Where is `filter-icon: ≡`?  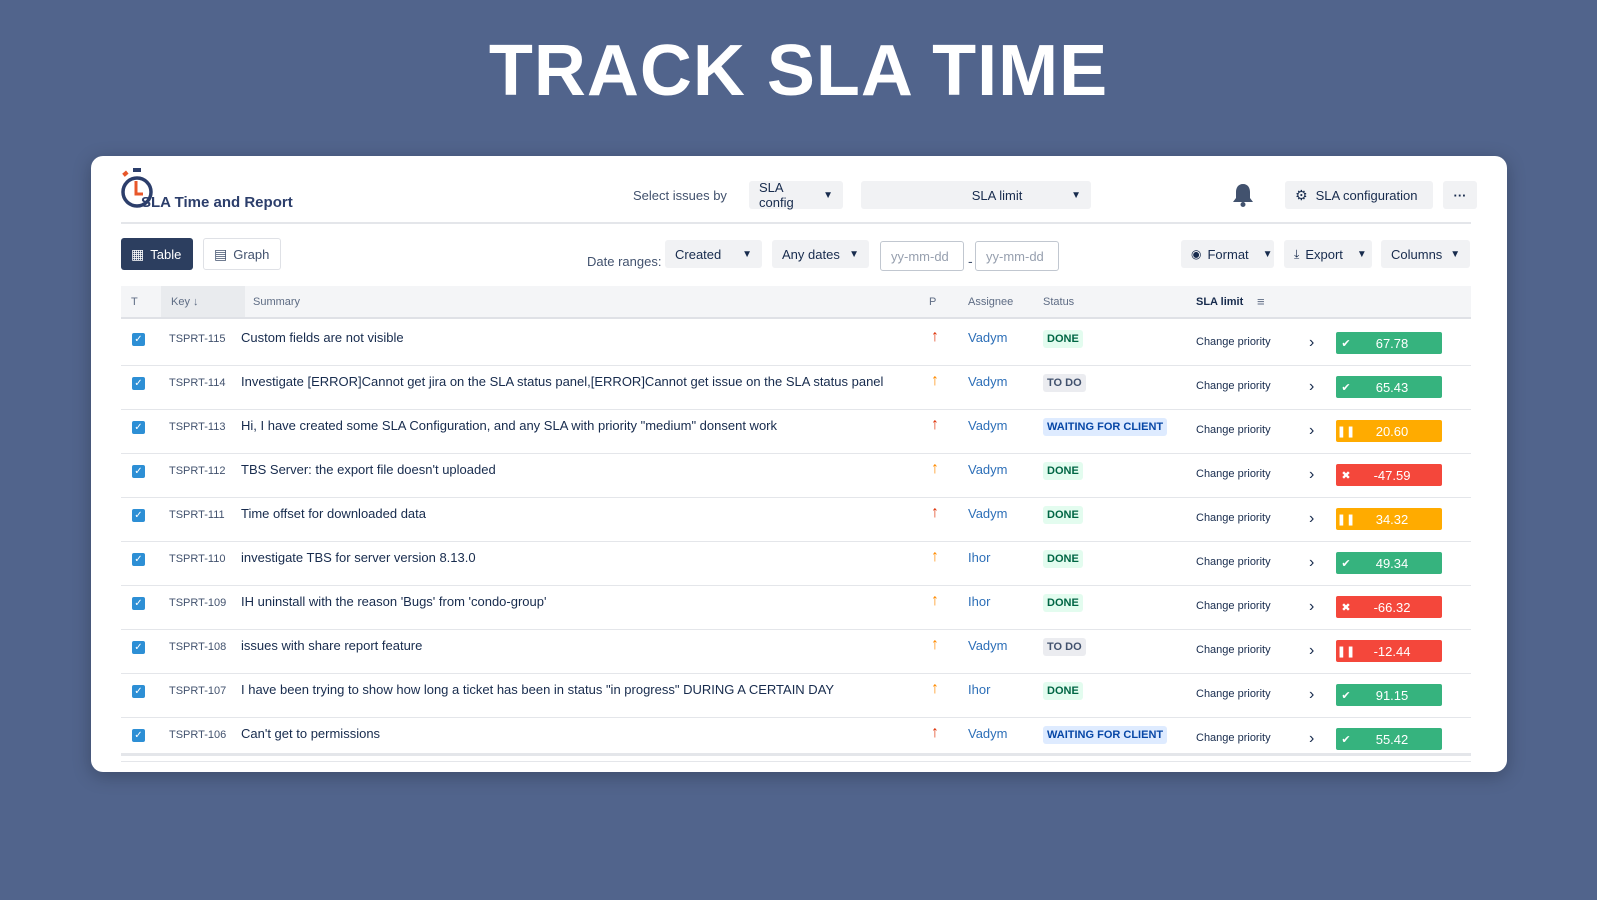 filter-icon: ≡ is located at coordinates (1261, 301).